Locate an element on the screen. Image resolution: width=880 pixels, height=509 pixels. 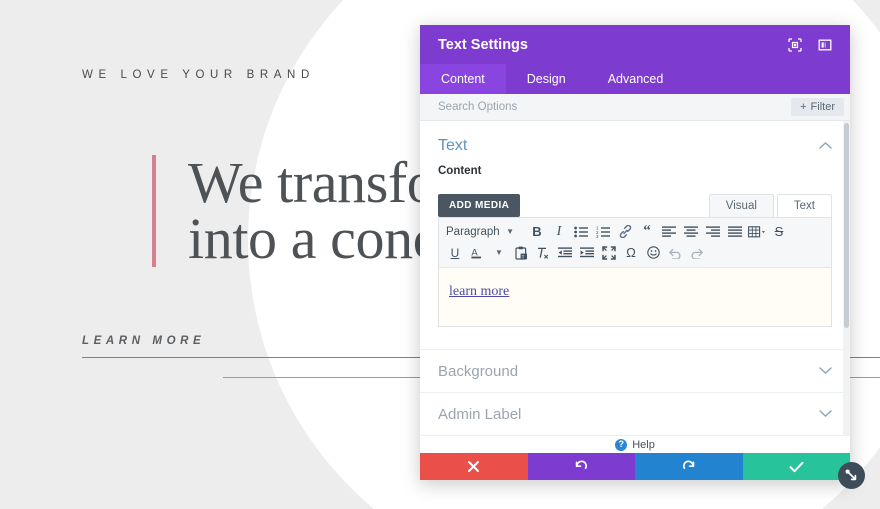
panel-layout-icon is located at coordinates (825, 45).